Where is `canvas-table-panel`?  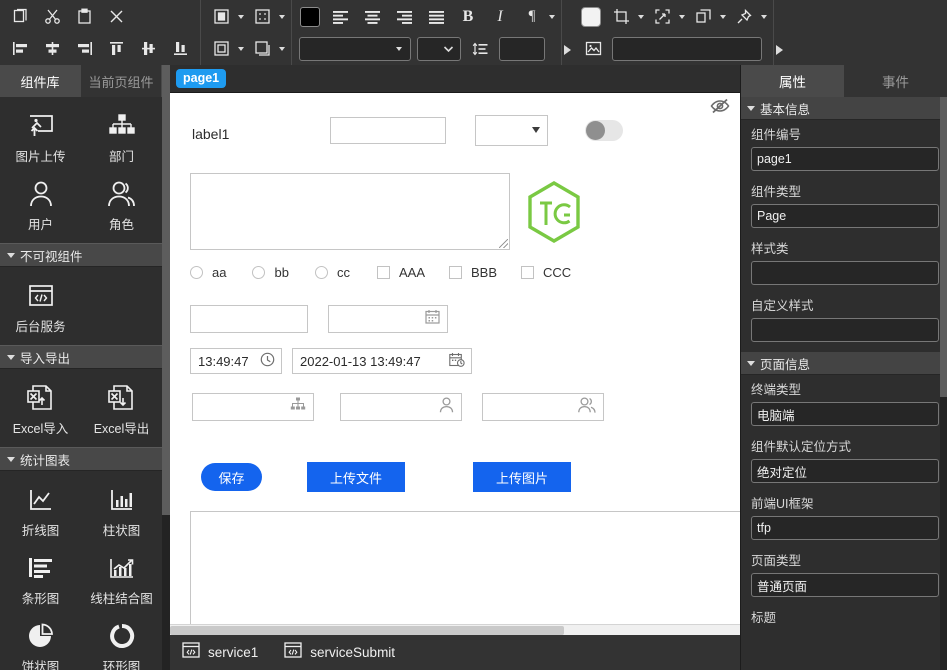 canvas-table-panel is located at coordinates (465, 568).